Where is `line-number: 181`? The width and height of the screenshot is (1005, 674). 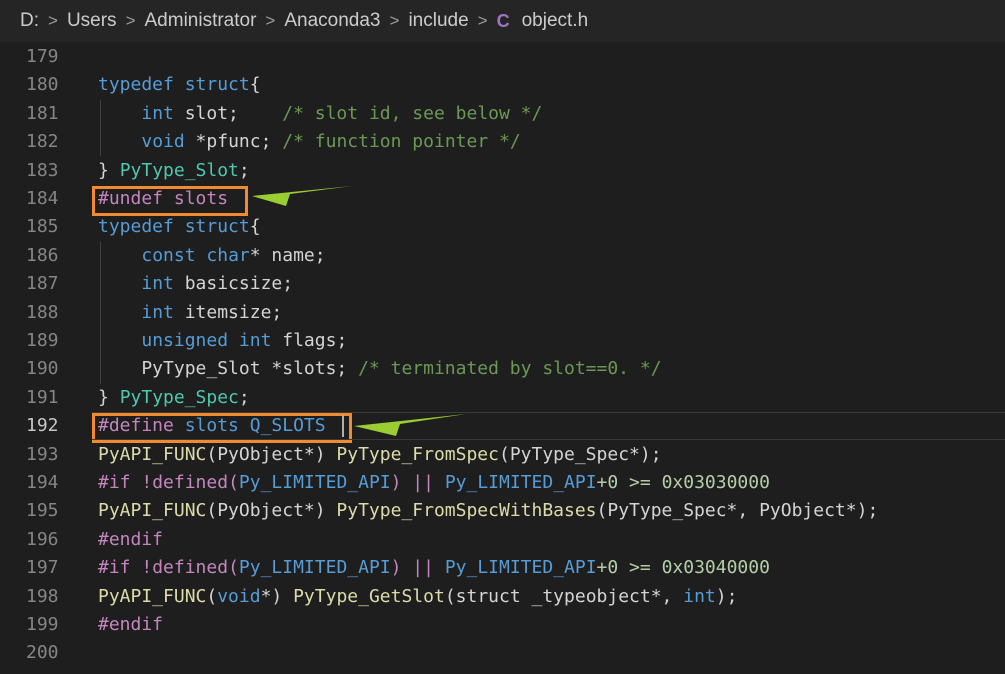
line-number: 181 is located at coordinates (42, 113).